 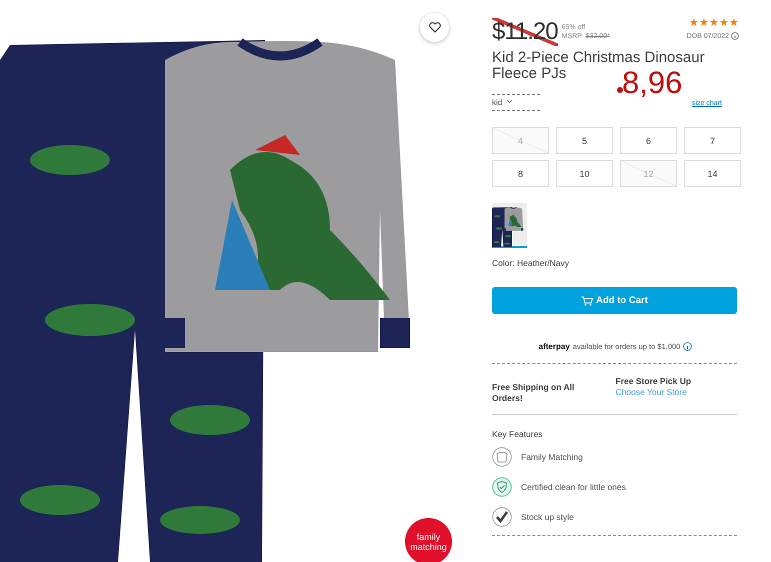 What do you see at coordinates (518, 434) in the screenshot?
I see `key-features-heading: Key Features` at bounding box center [518, 434].